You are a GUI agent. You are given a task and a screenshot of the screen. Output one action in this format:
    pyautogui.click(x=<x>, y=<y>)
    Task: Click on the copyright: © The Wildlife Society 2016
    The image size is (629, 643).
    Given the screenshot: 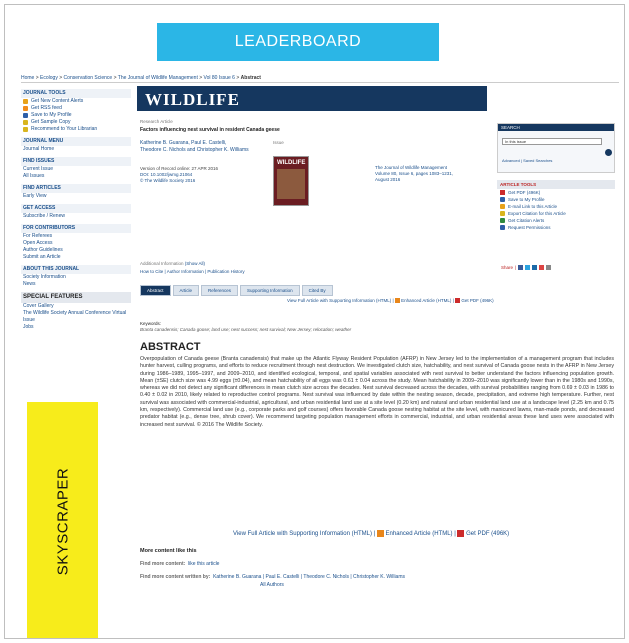 What is the action you would take?
    pyautogui.click(x=168, y=180)
    